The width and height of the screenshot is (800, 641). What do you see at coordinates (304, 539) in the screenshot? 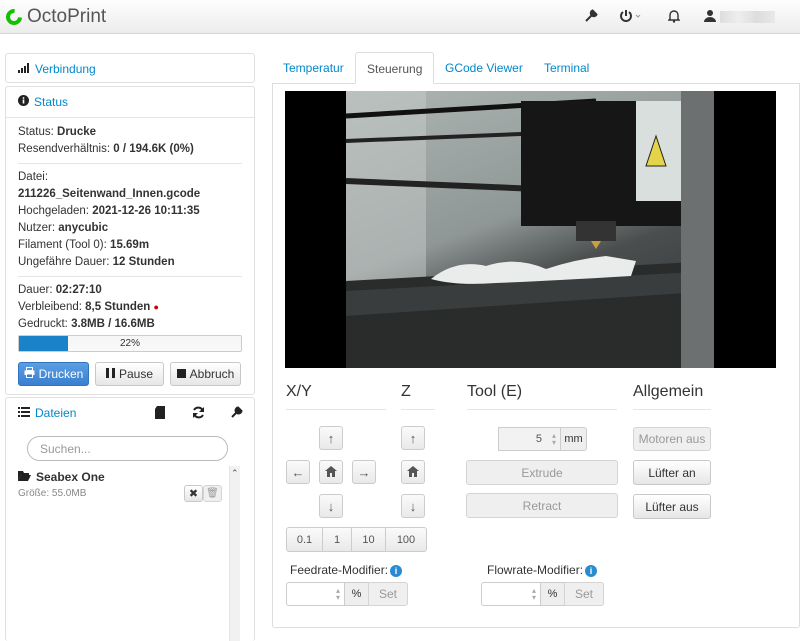
I see `step-0-1-button: 0.1` at bounding box center [304, 539].